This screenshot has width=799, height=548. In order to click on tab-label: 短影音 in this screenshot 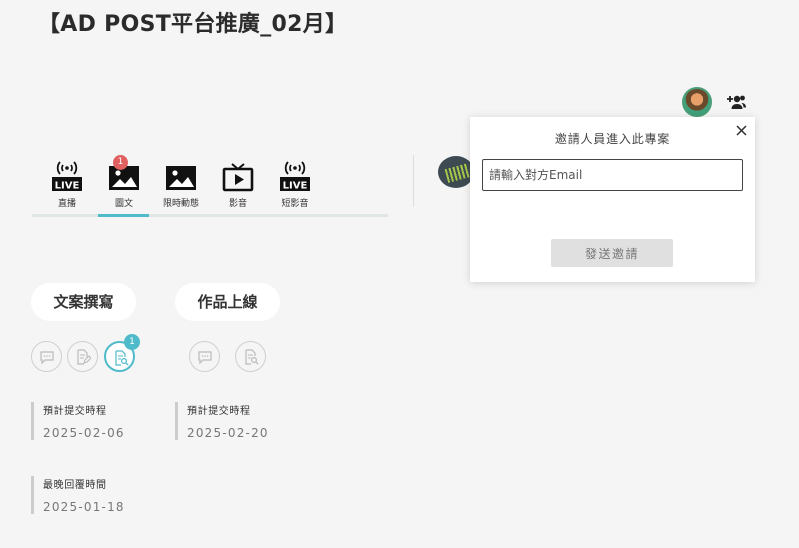, I will do `click(295, 204)`.